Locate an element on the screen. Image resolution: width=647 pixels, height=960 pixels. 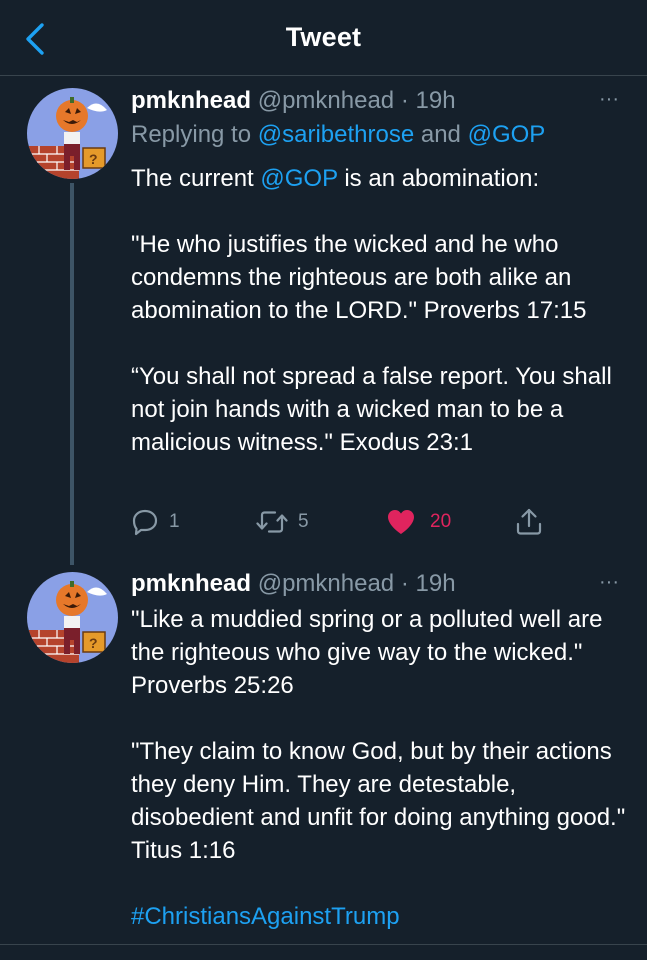
retweet-icon is located at coordinates (272, 522).